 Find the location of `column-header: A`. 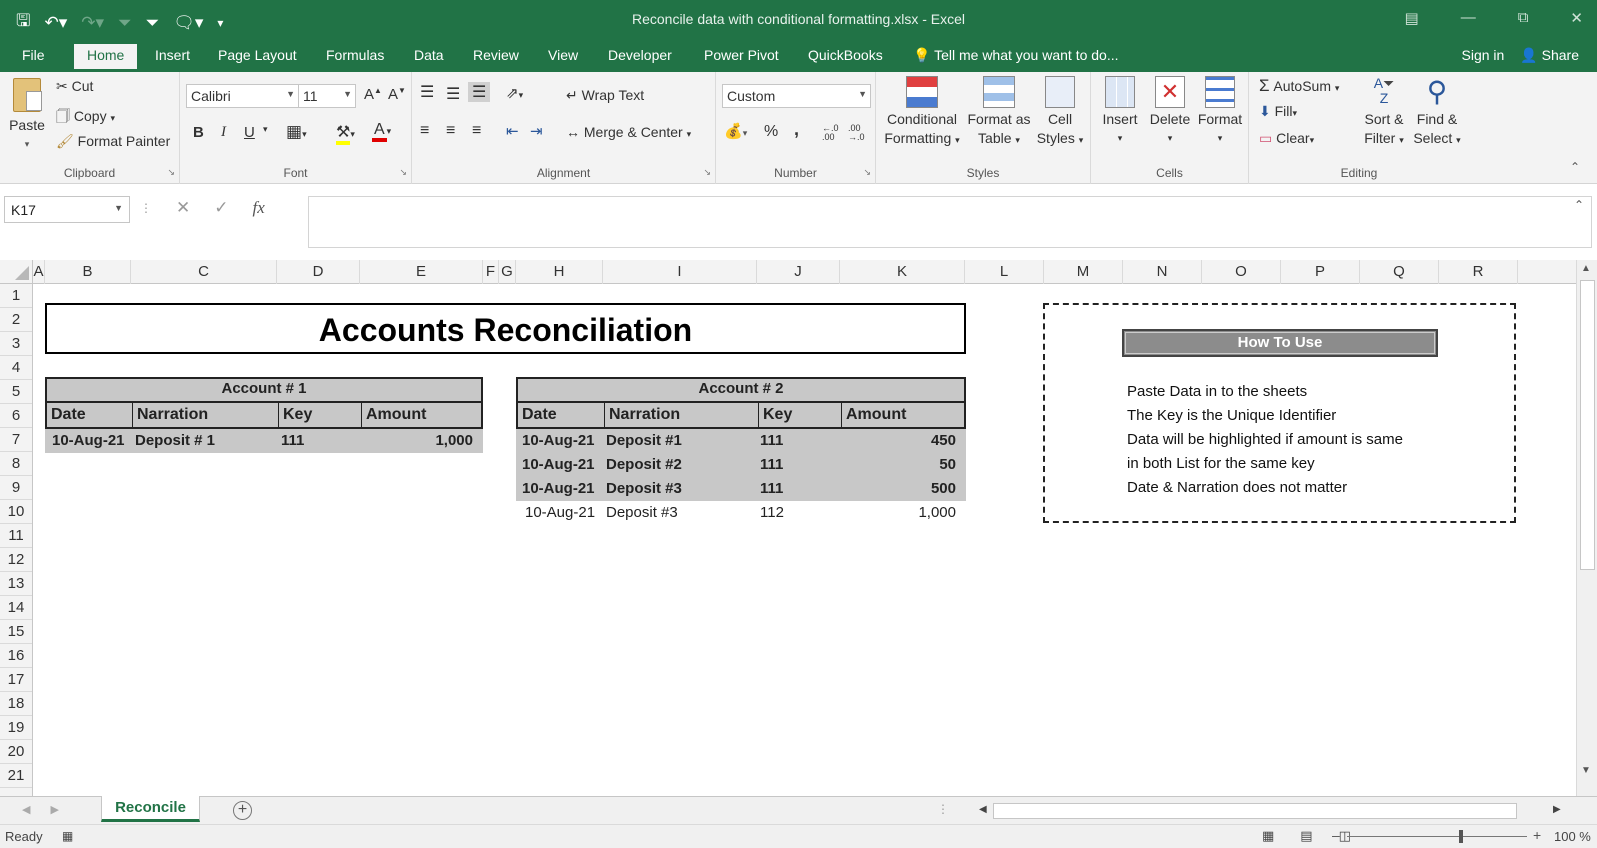

column-header: A is located at coordinates (39, 272).